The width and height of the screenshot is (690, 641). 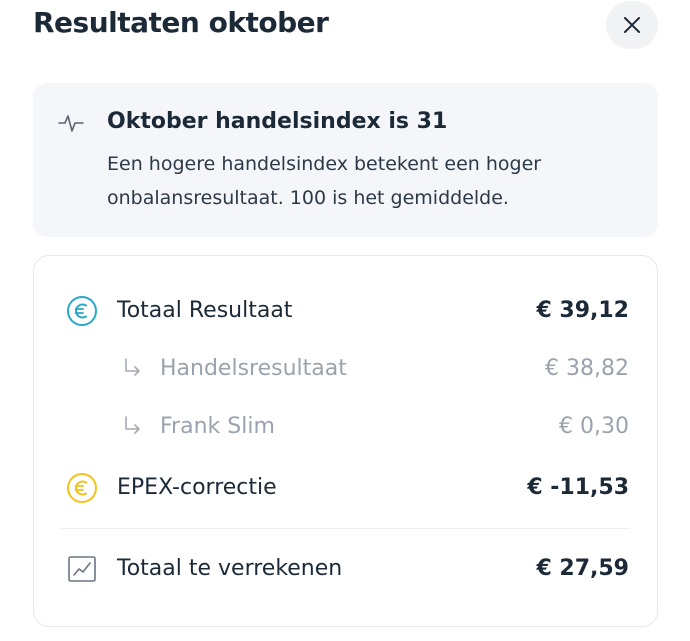 I want to click on close-icon, so click(x=632, y=25).